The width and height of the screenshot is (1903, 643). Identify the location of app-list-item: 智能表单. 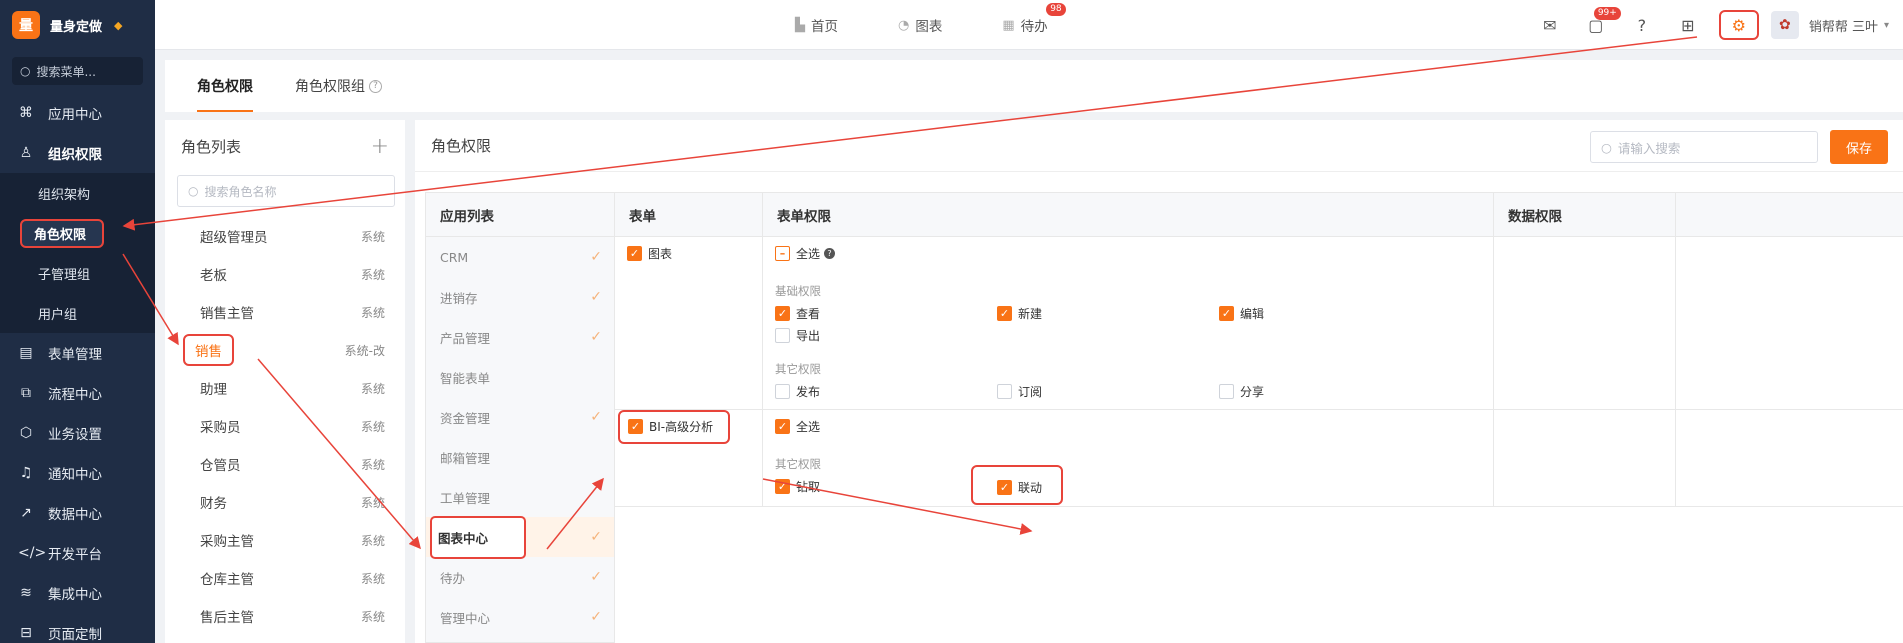
(520, 377).